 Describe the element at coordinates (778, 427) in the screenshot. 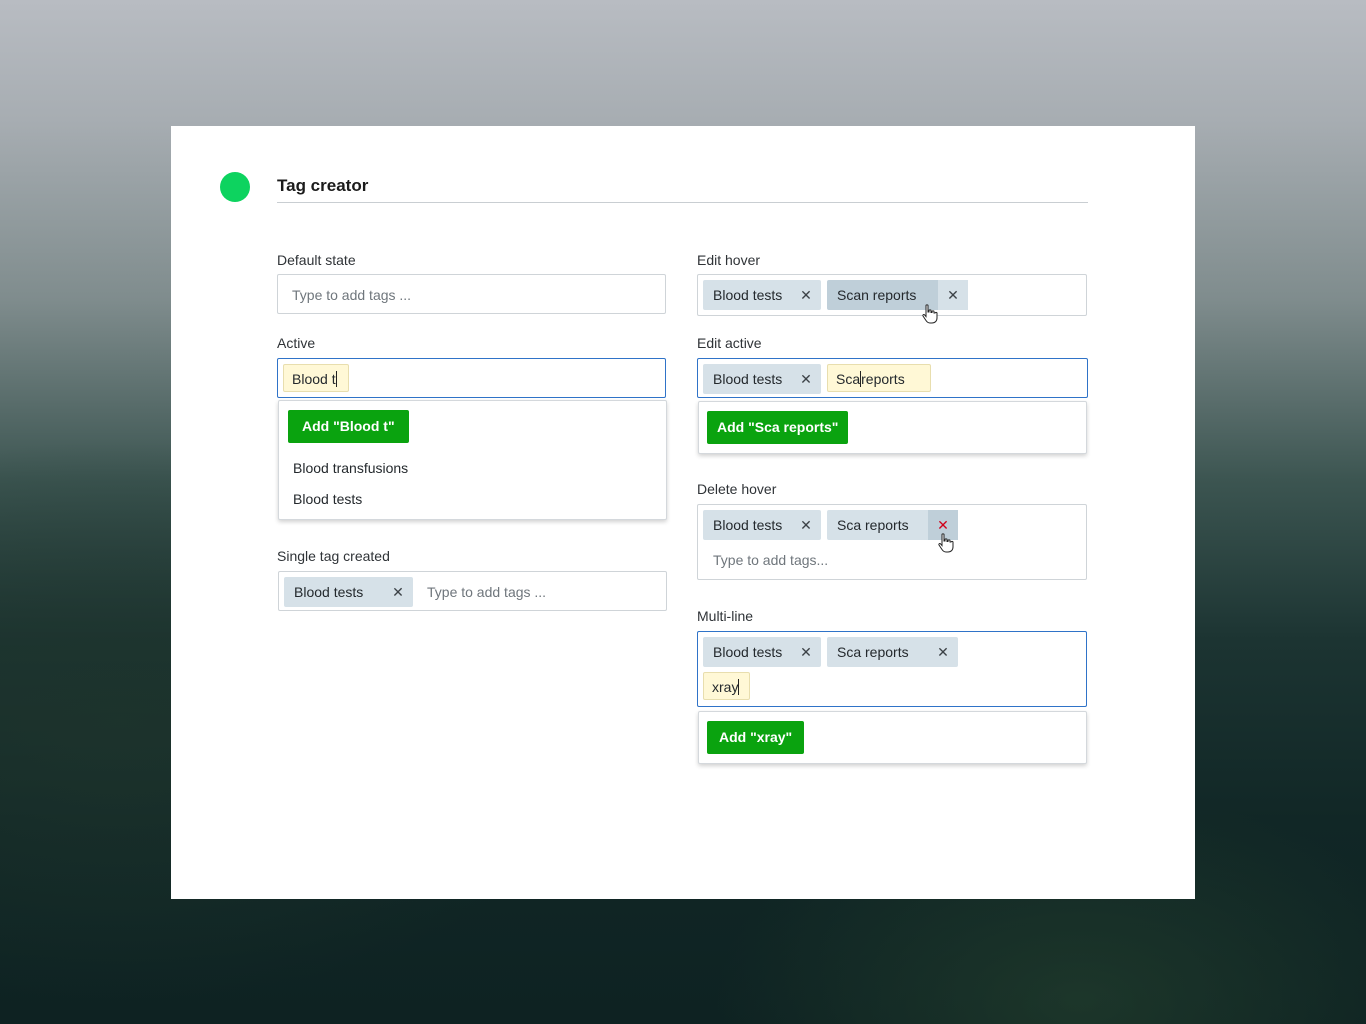

I see `add-sca-reports-button: Add "Sca reports"` at that location.